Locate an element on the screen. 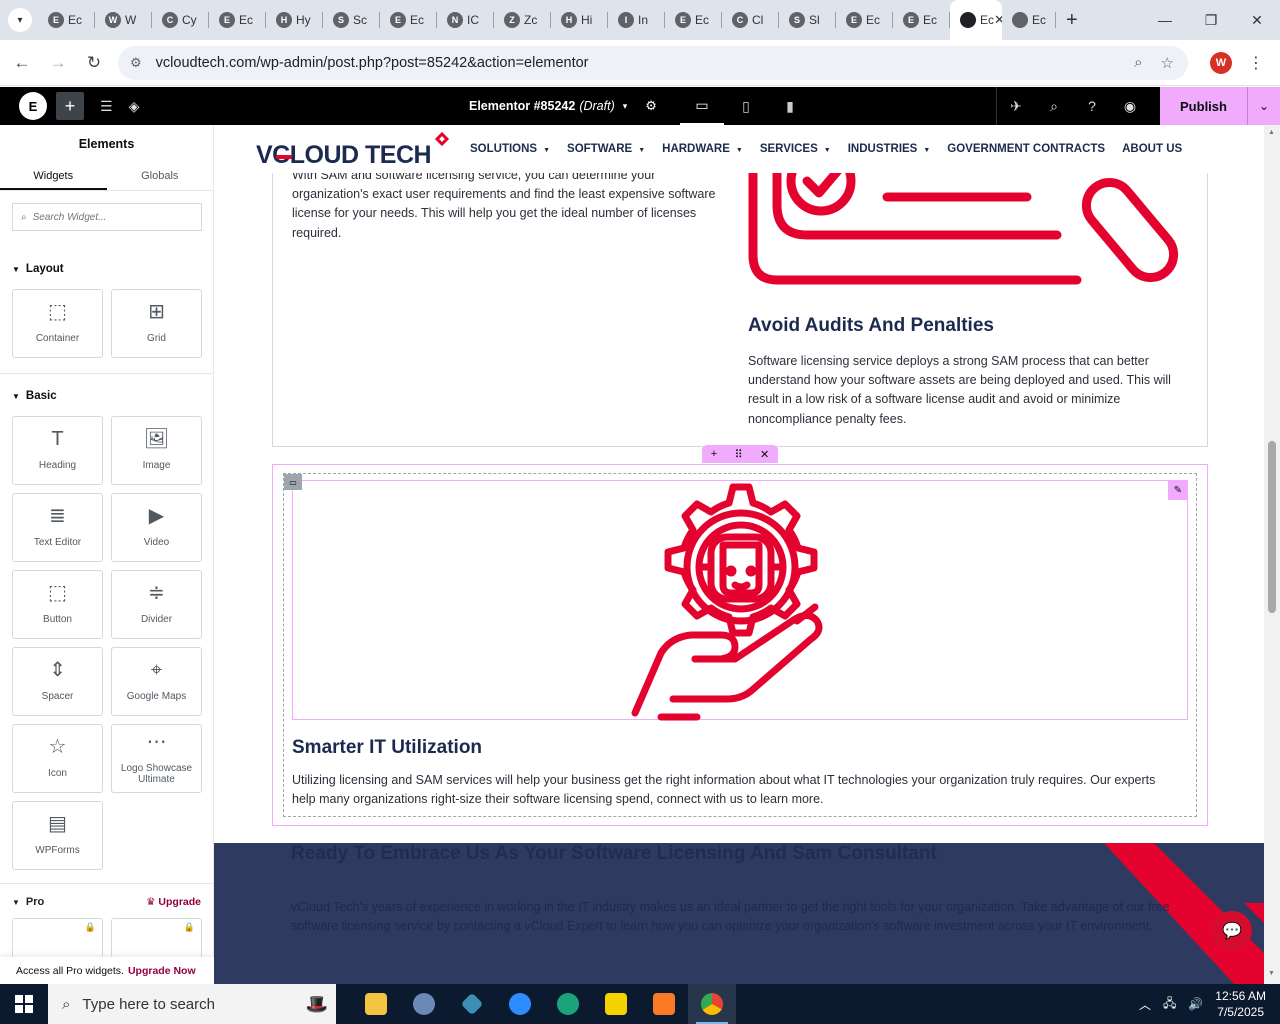  minimize-icon: — is located at coordinates (1165, 20).